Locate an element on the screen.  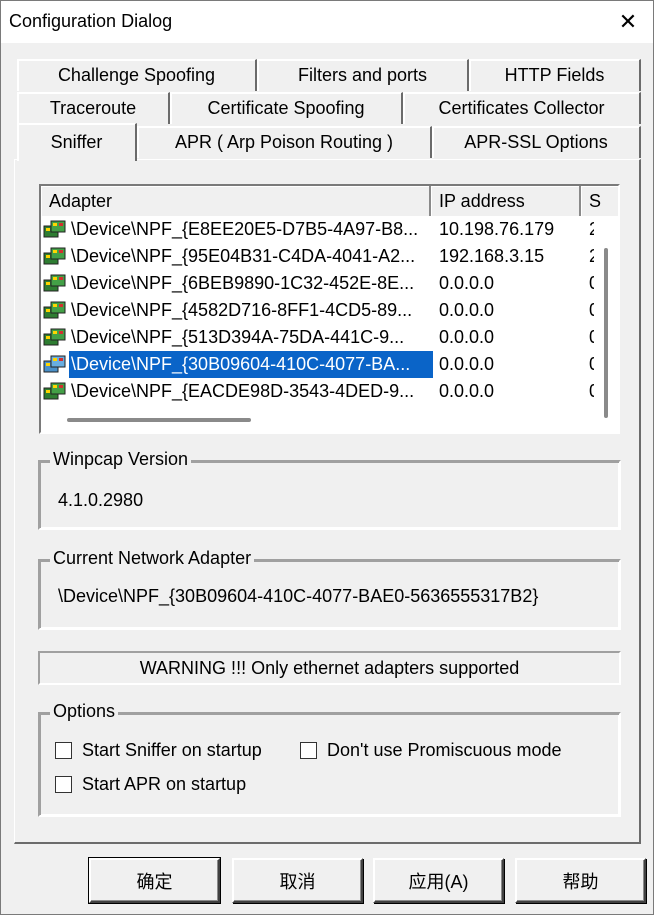
start-sniffer-label: Start Sniffer on startup is located at coordinates (172, 750).